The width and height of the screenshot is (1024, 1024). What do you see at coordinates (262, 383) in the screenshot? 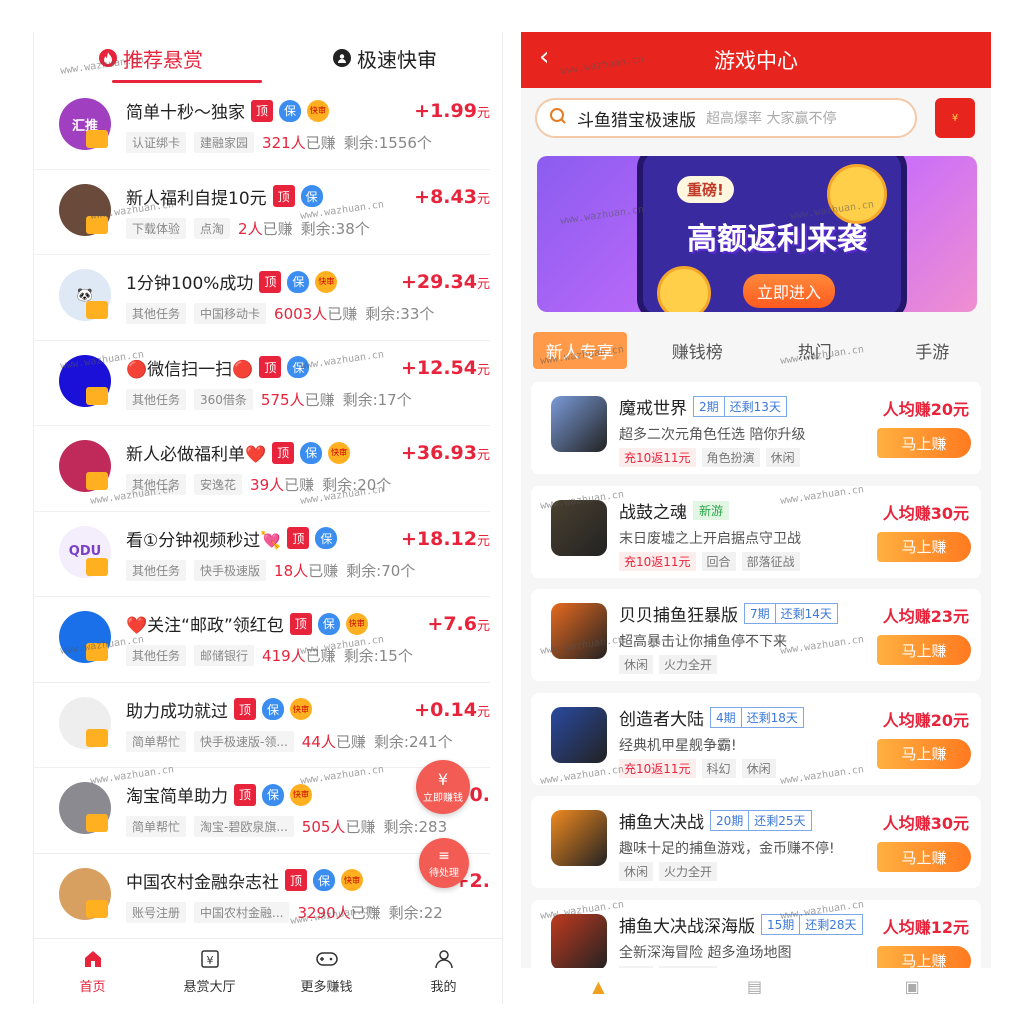
I see `task-row: 🔴微信扫一扫🔴 顶保 +12.54元 其他任务 360借条 575人已赚 剩余:17个` at bounding box center [262, 383].